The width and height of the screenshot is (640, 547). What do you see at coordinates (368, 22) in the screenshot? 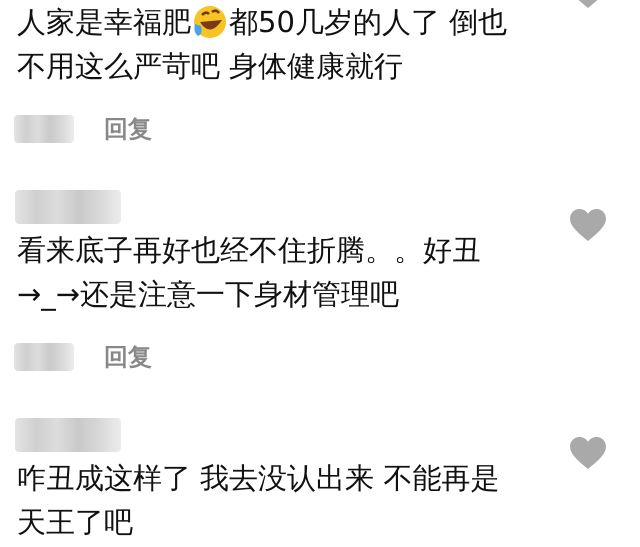
I see `comment-text: 都50几岁的人了 倒也` at bounding box center [368, 22].